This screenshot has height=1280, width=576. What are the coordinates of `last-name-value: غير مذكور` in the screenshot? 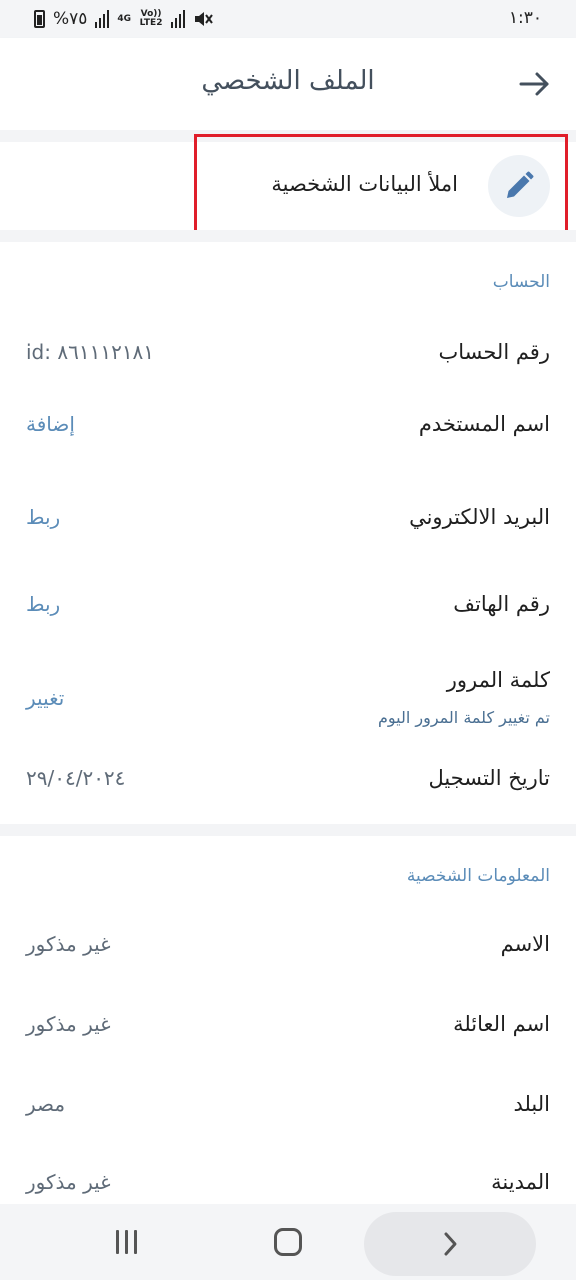 It's located at (68, 1024).